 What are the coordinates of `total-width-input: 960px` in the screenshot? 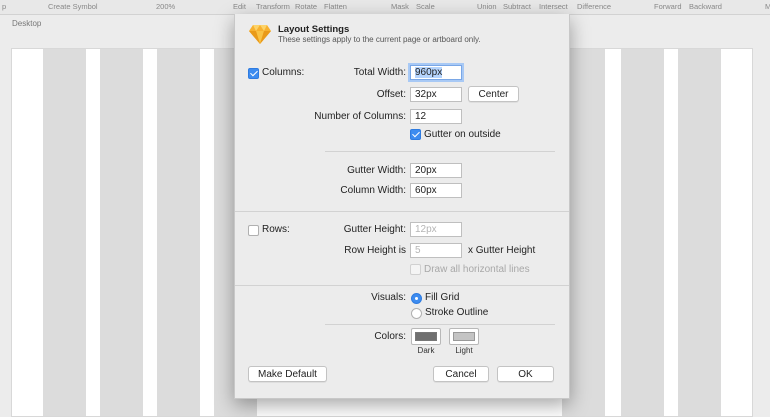 It's located at (436, 72).